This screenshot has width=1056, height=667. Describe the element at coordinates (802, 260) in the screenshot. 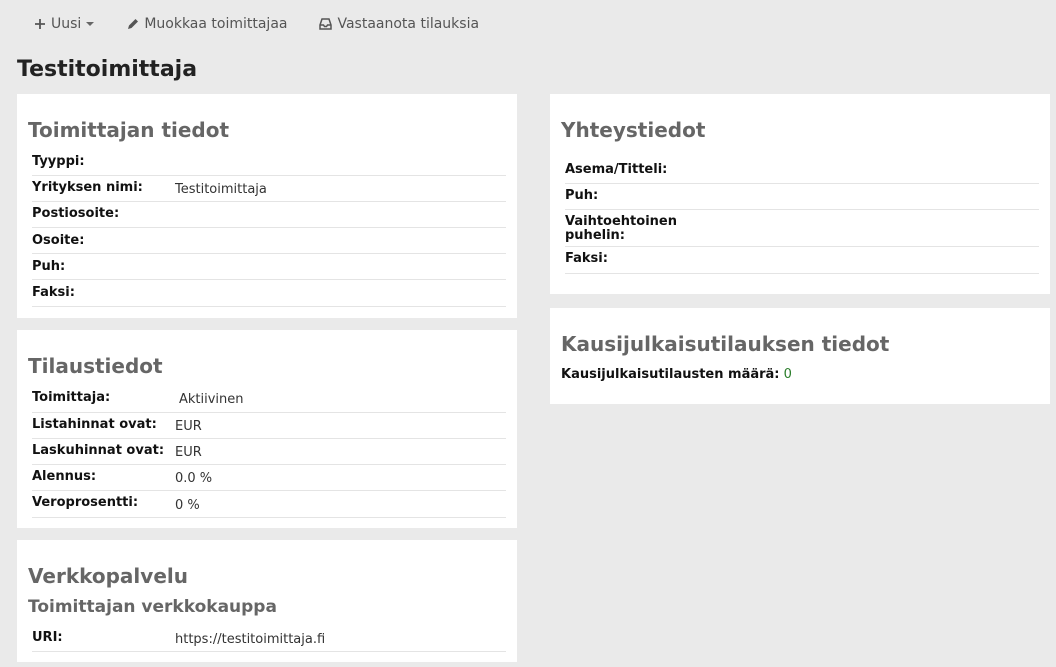

I see `contact-row-fax: Faksi:` at that location.